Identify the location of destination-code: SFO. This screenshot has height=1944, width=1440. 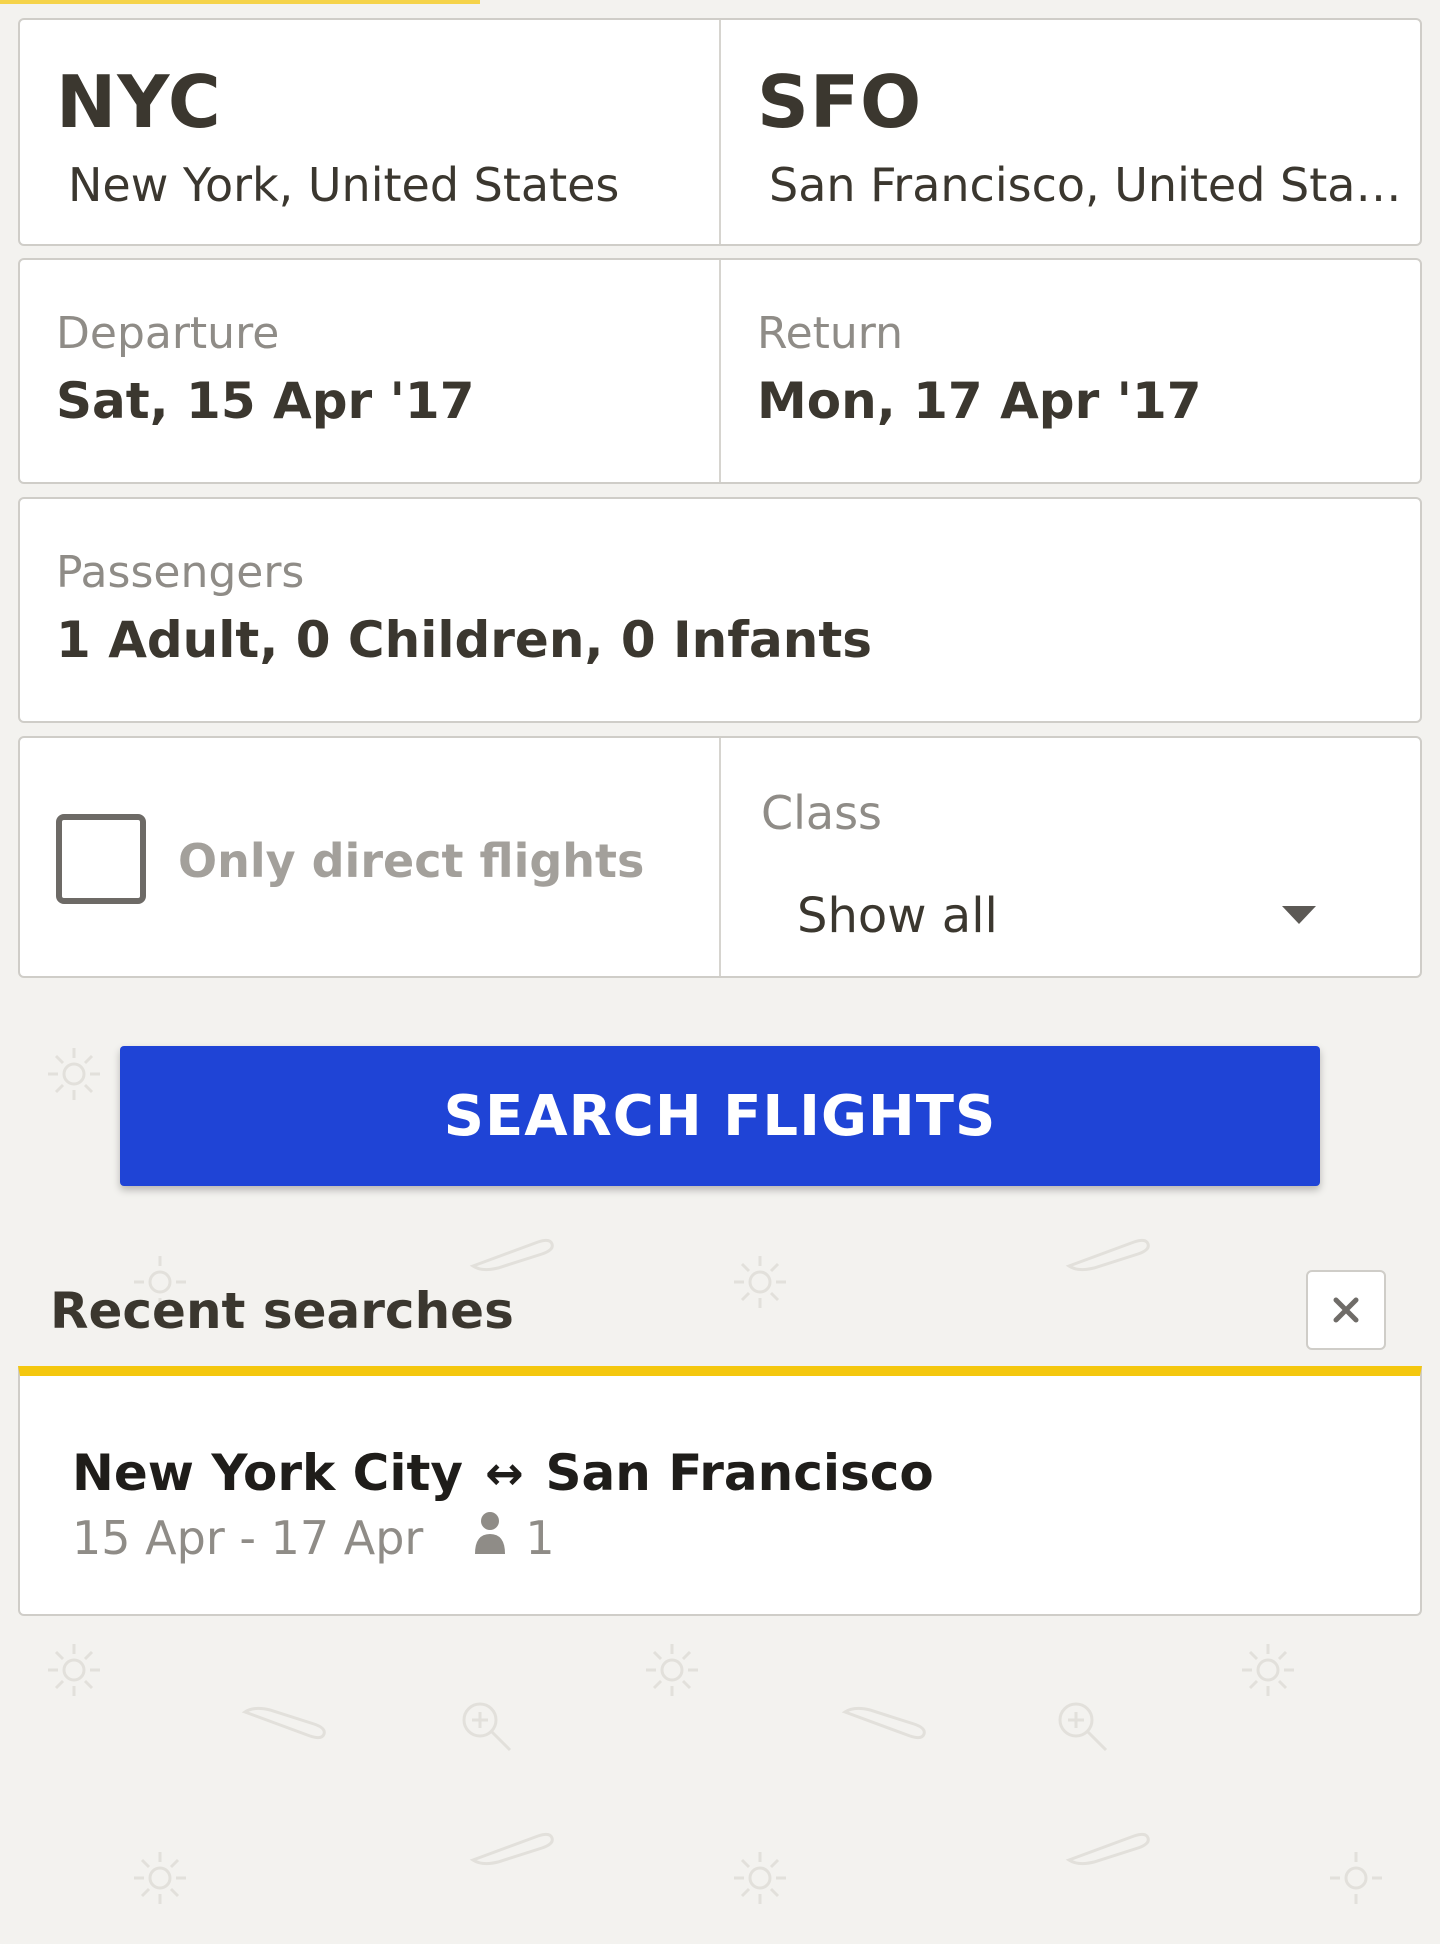
(840, 102).